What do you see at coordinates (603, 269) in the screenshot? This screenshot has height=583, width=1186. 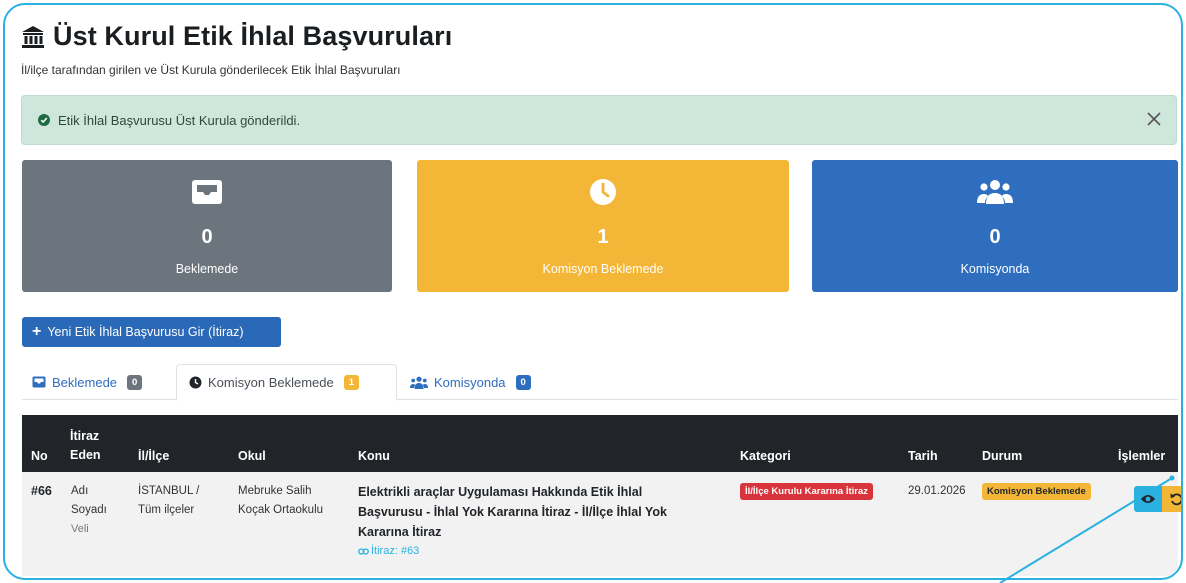 I see `stat-label: Komisyon Beklemede` at bounding box center [603, 269].